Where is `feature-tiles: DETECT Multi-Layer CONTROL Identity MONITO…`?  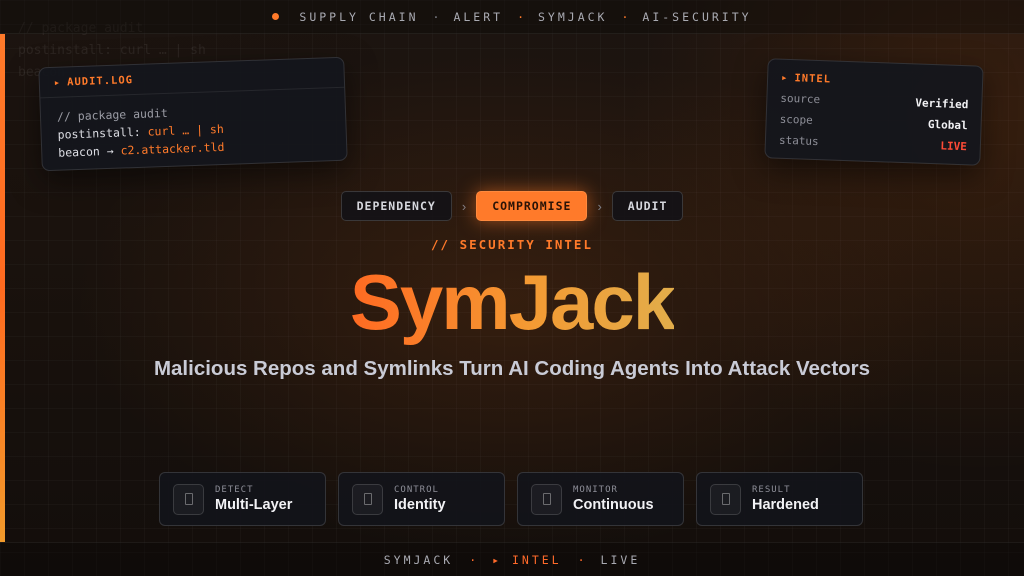 feature-tiles: DETECT Multi-Layer CONTROL Identity MONITO… is located at coordinates (512, 499).